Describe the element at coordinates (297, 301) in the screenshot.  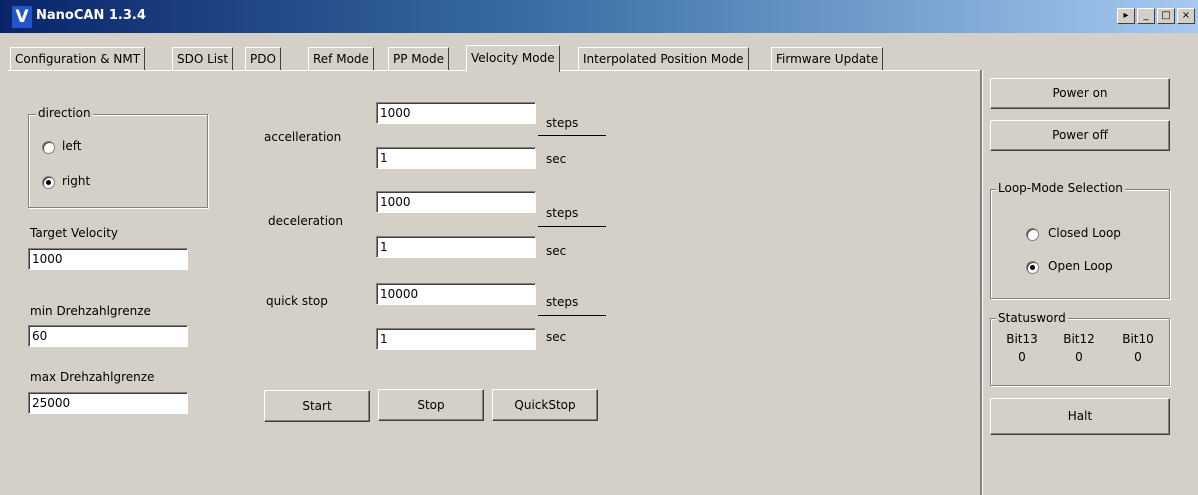
I see `quick-stop-label: quick stop` at that location.